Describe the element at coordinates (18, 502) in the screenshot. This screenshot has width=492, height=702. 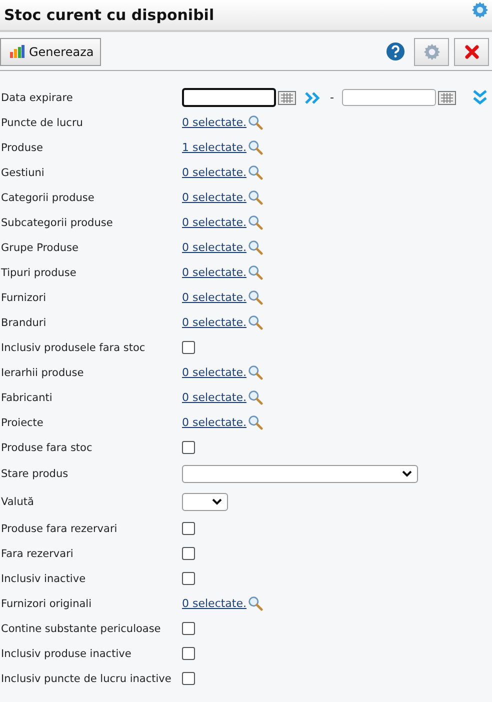
I see `field-label: Valută` at that location.